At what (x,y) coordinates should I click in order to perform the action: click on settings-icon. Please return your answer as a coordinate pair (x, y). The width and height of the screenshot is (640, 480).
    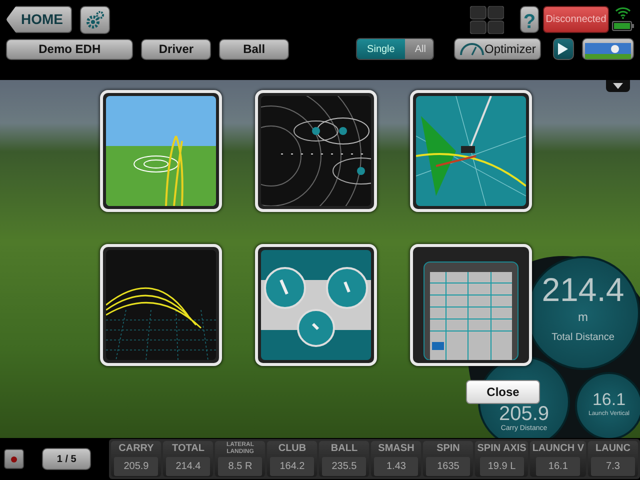
    Looking at the image, I should click on (95, 20).